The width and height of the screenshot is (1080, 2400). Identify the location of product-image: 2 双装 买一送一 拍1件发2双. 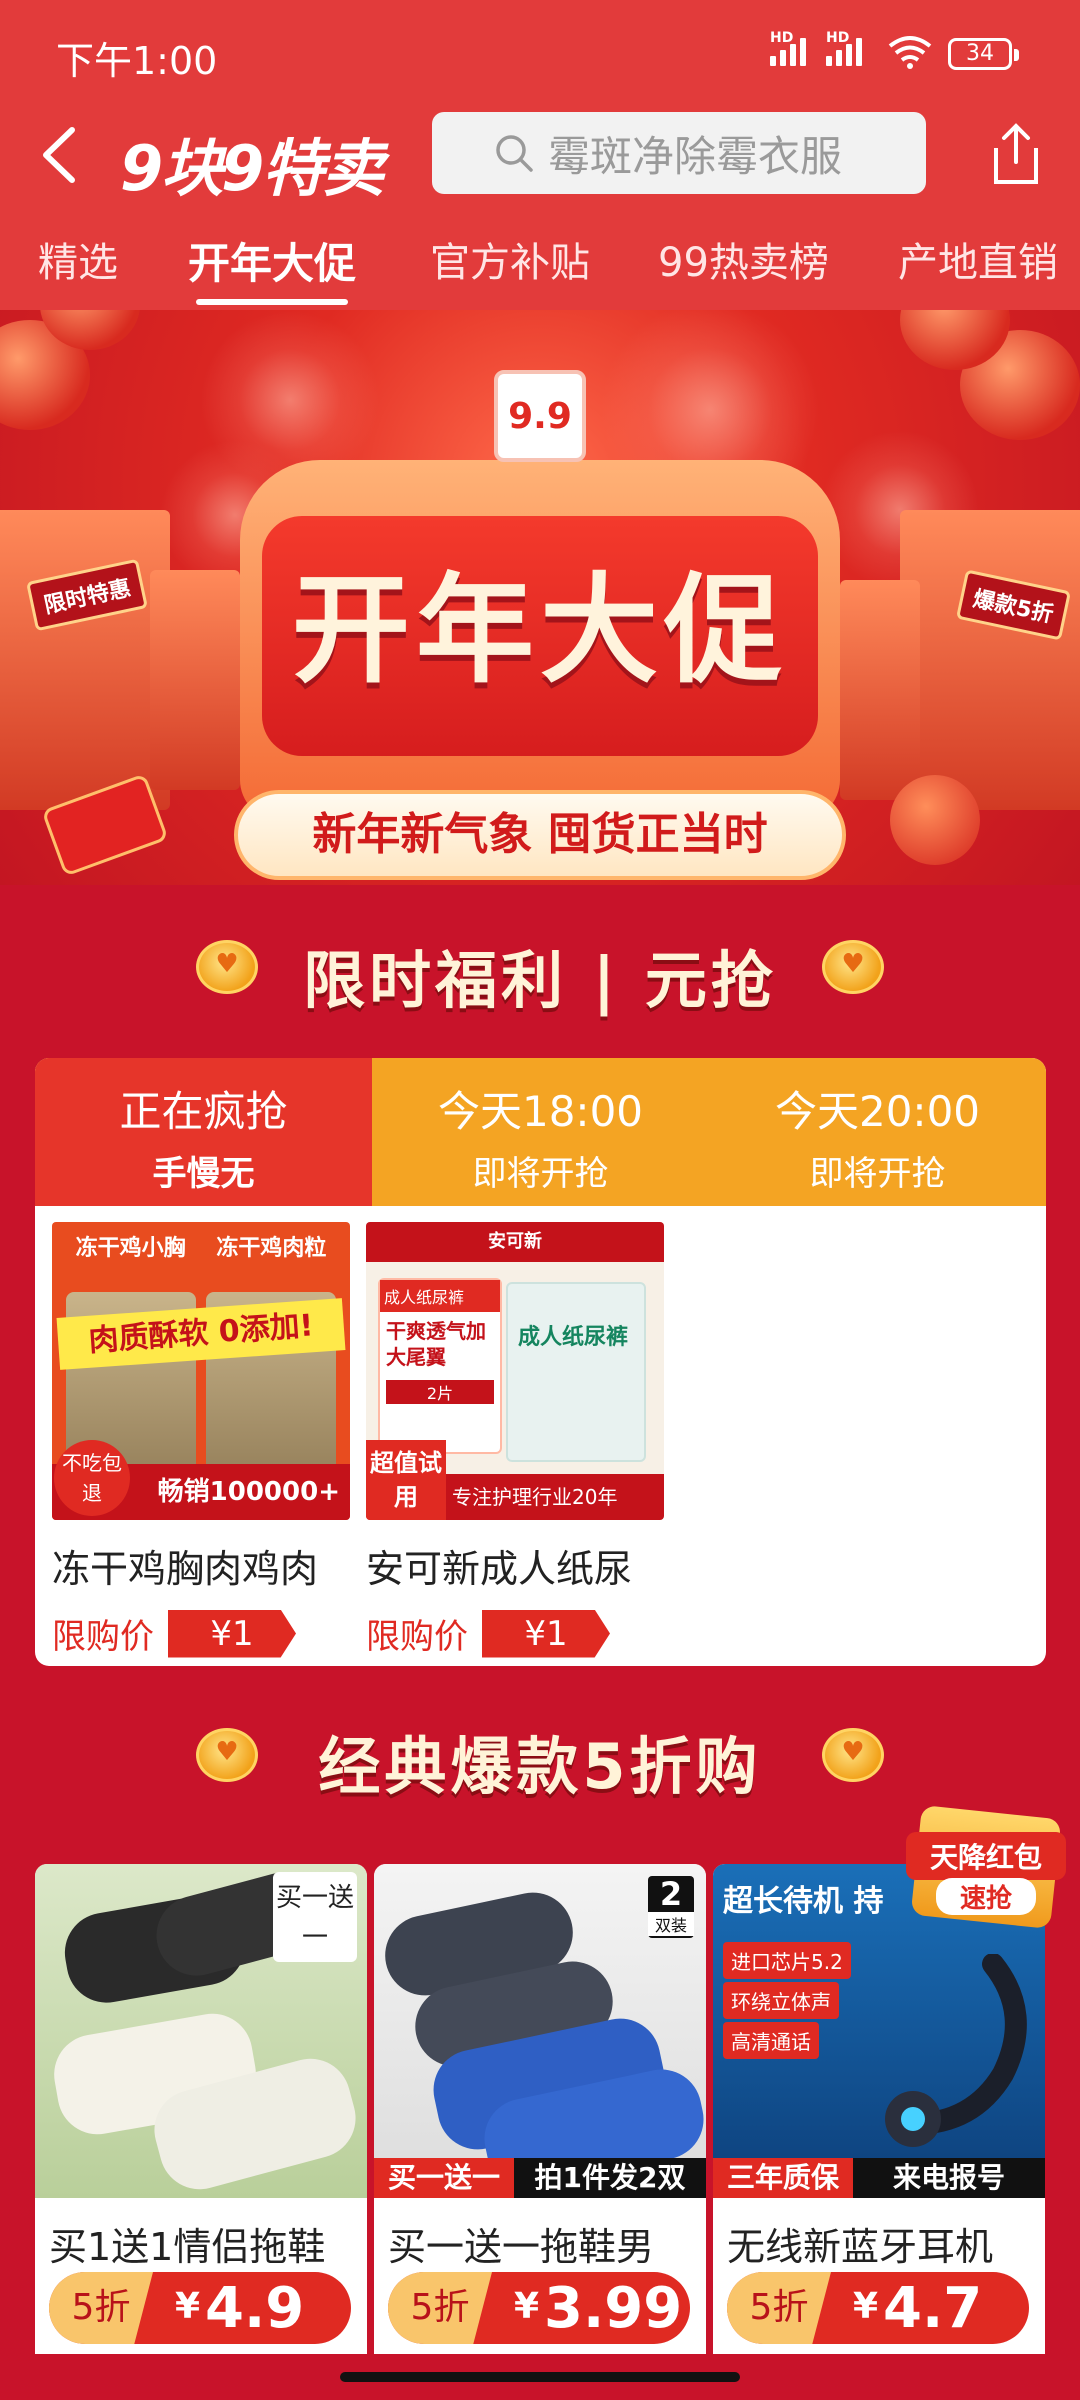
(540, 2031).